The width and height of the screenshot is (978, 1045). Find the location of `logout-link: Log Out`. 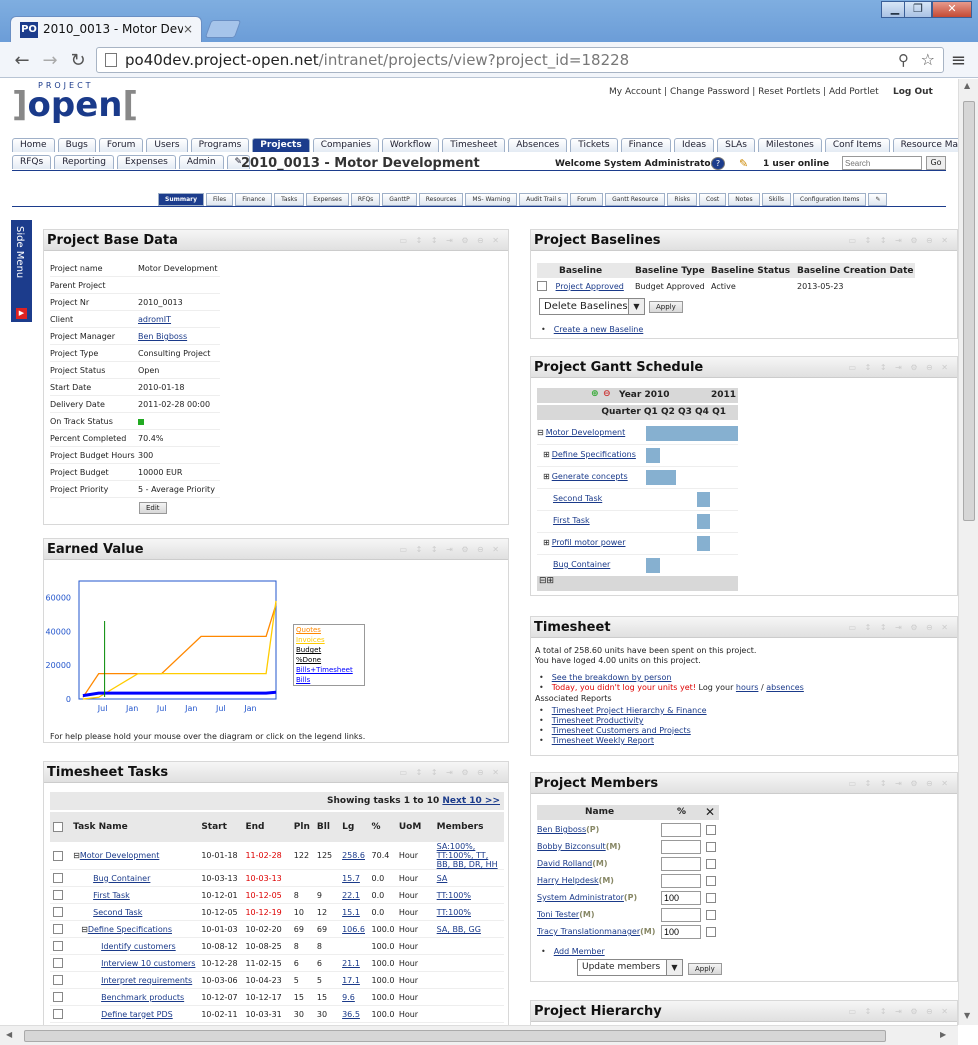

logout-link: Log Out is located at coordinates (913, 92).